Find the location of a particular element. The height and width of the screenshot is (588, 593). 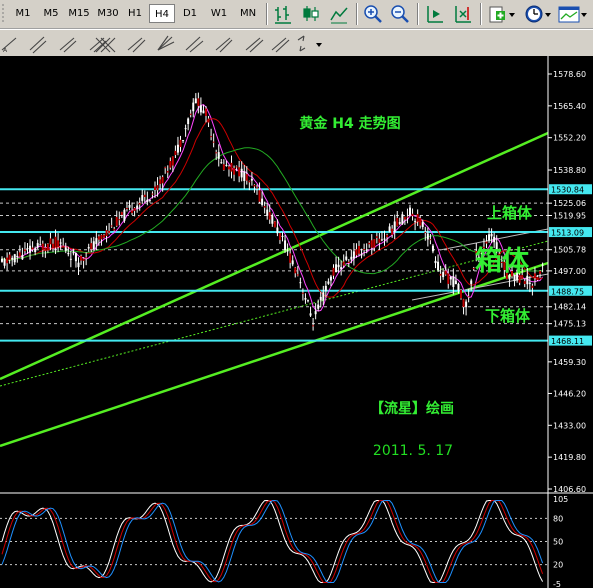

candlestick-chart-icon is located at coordinates (311, 14).